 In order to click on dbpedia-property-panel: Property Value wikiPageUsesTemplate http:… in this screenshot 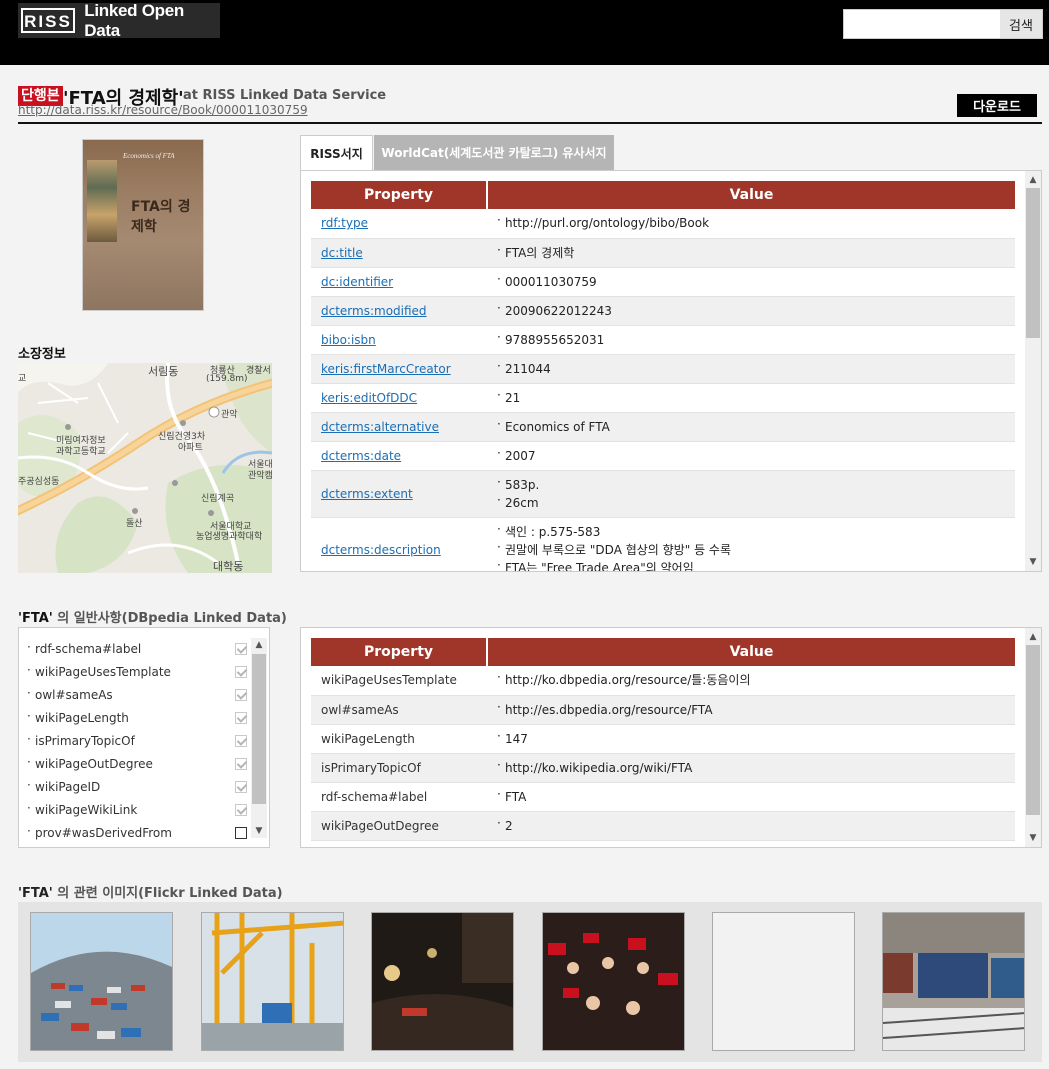, I will do `click(671, 737)`.